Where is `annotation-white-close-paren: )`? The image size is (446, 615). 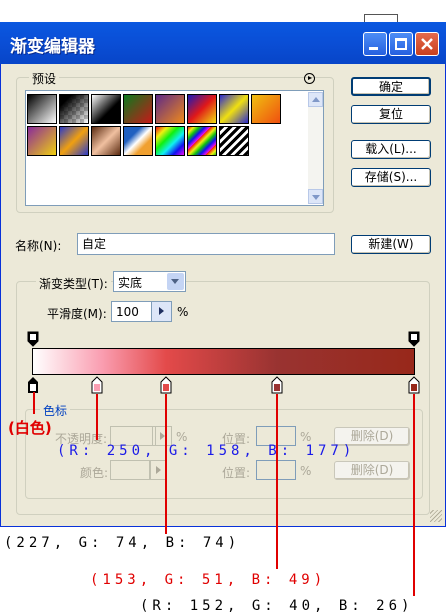
annotation-white-close-paren: ) is located at coordinates (48, 428).